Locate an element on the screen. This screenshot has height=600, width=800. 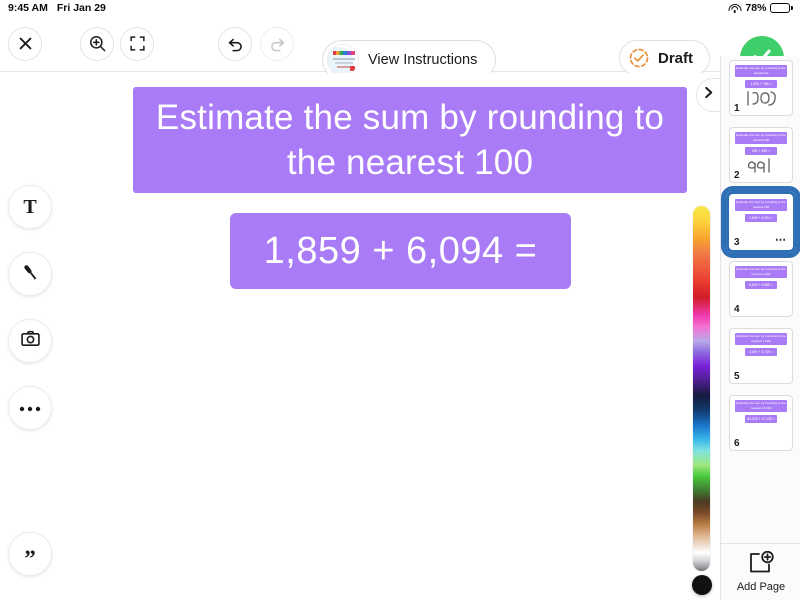
page-thumb-number: 3 is located at coordinates (737, 242).